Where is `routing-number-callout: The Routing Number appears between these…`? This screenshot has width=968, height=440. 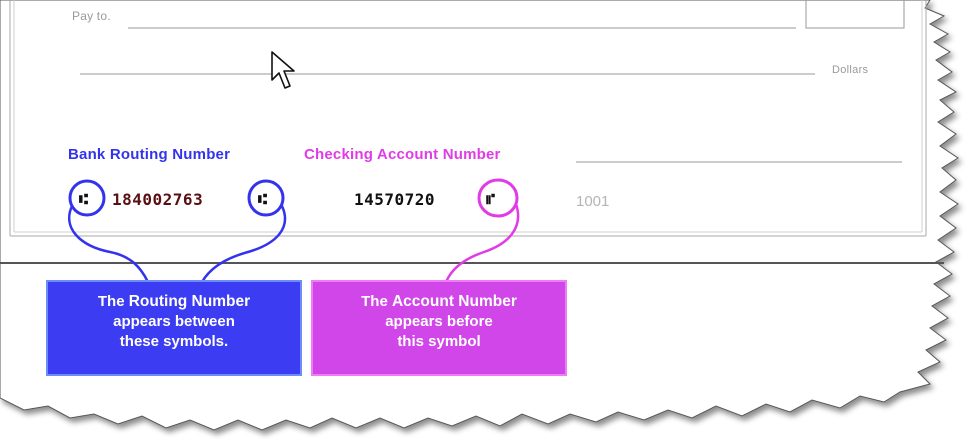 routing-number-callout: The Routing Number appears between these… is located at coordinates (174, 328).